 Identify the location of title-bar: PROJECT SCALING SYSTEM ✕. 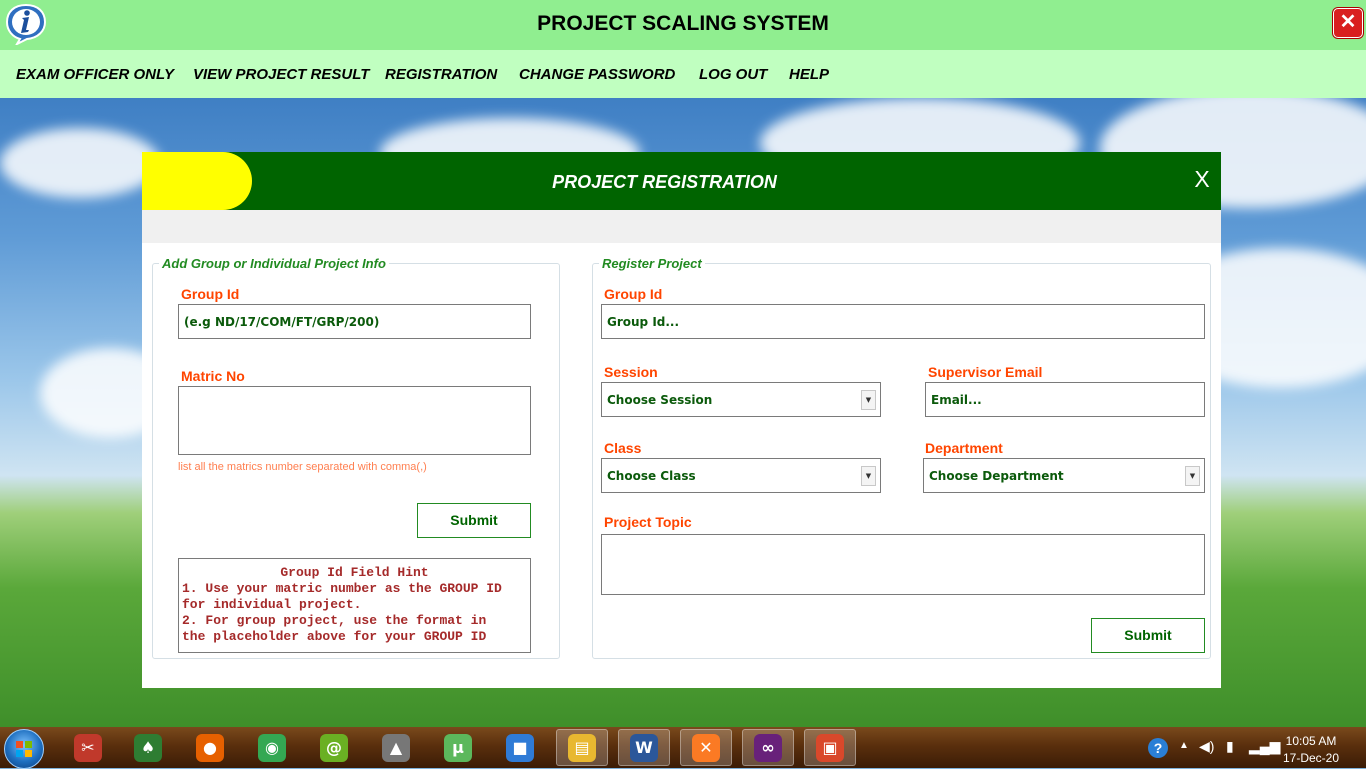
(683, 25).